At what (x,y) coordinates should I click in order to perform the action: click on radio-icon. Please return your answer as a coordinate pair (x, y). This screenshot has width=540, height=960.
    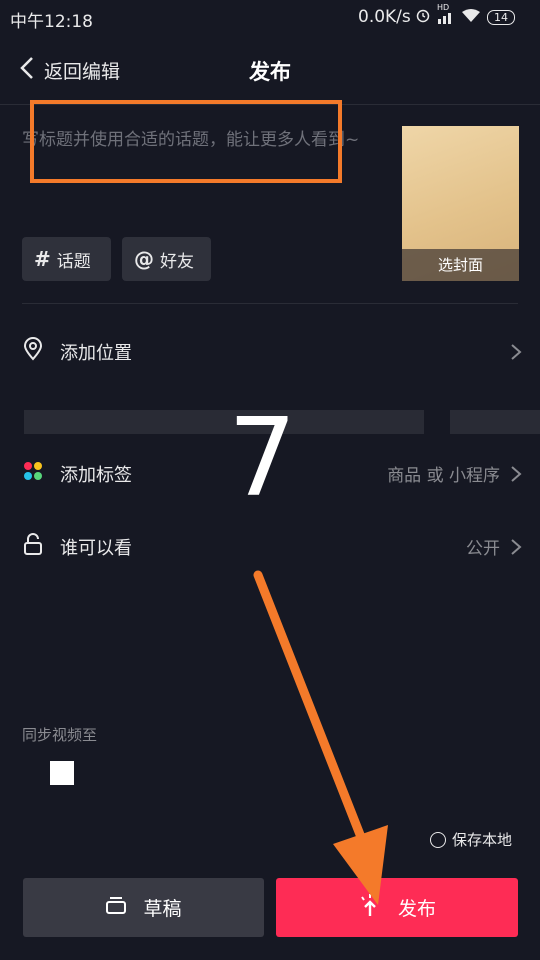
    Looking at the image, I should click on (438, 839).